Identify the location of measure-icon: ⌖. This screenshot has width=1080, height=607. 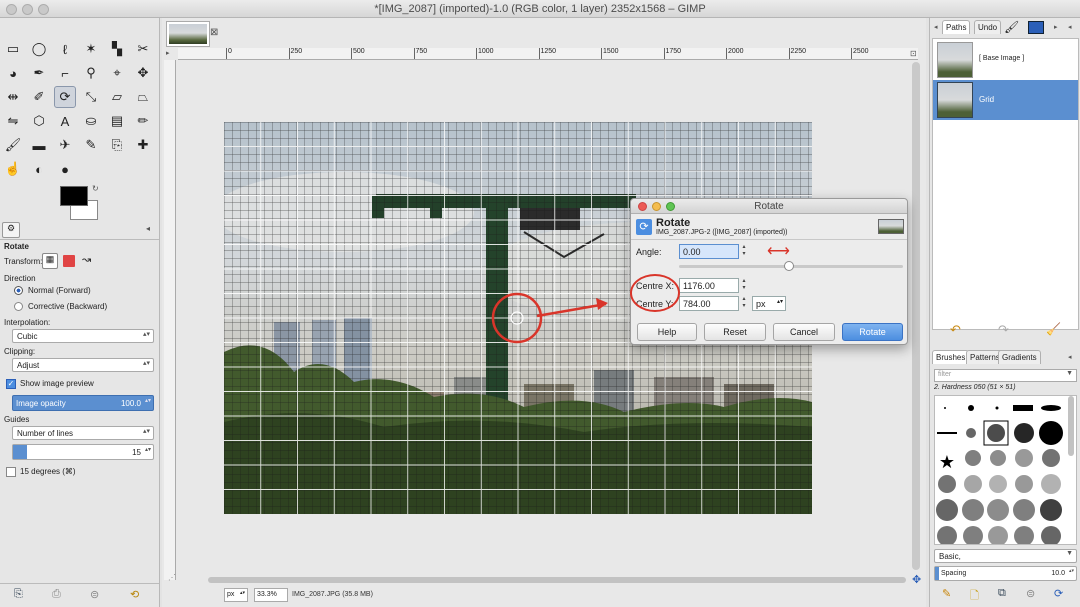
(117, 73).